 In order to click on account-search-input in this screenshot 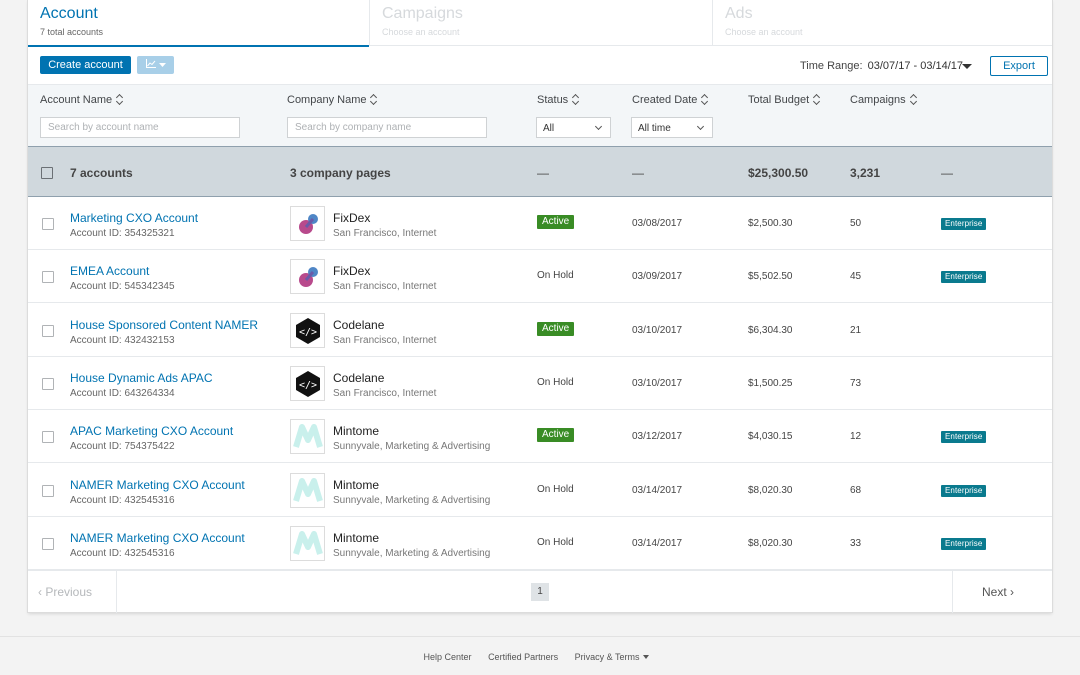, I will do `click(140, 127)`.